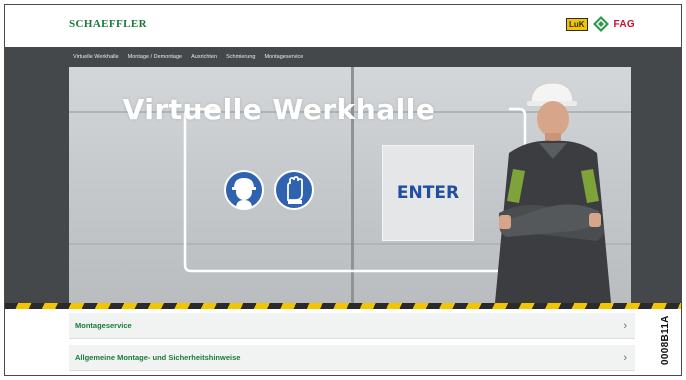 This screenshot has width=686, height=380. Describe the element at coordinates (283, 57) in the screenshot. I see `nav-item-montageservice: Montageservice` at that location.